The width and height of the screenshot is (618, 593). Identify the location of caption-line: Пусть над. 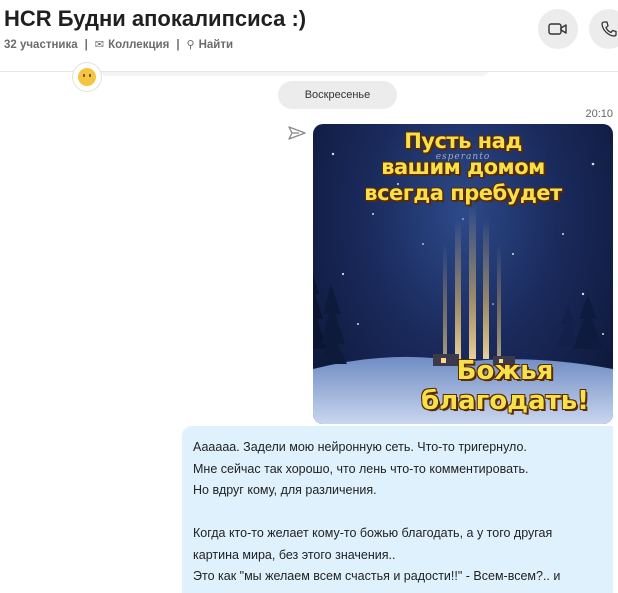
(463, 141).